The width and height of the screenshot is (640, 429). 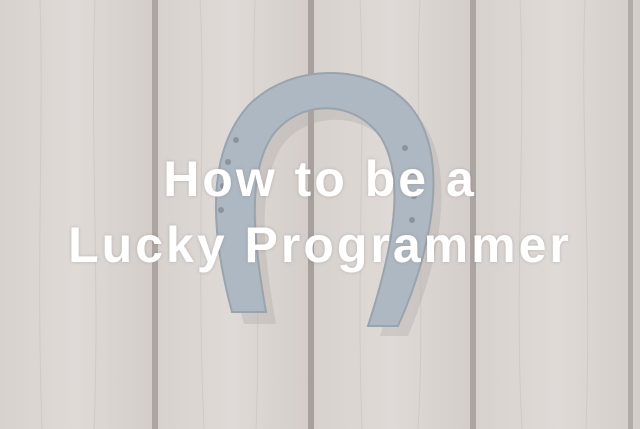 I want to click on title-line-2: Lucky Programmer, so click(x=320, y=245).